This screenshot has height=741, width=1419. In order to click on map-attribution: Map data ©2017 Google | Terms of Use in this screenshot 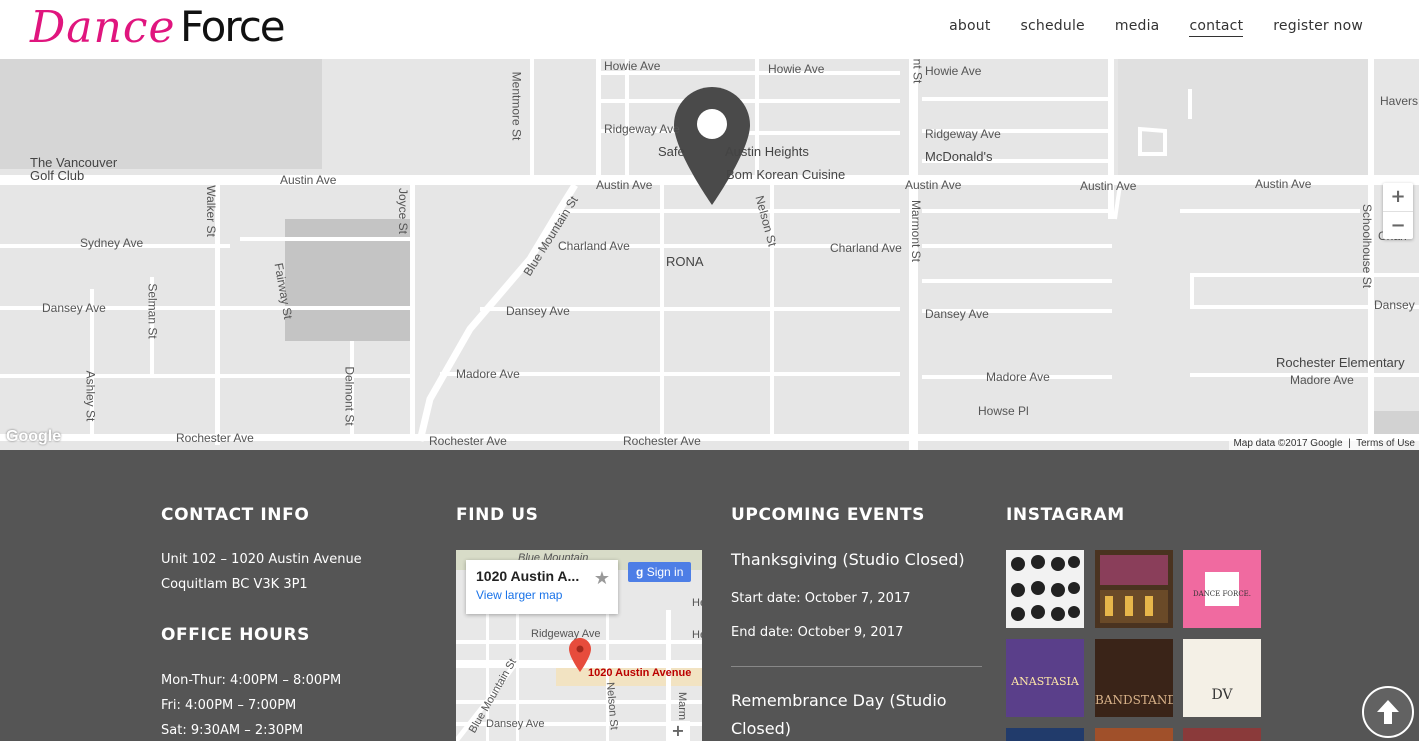, I will do `click(1324, 443)`.